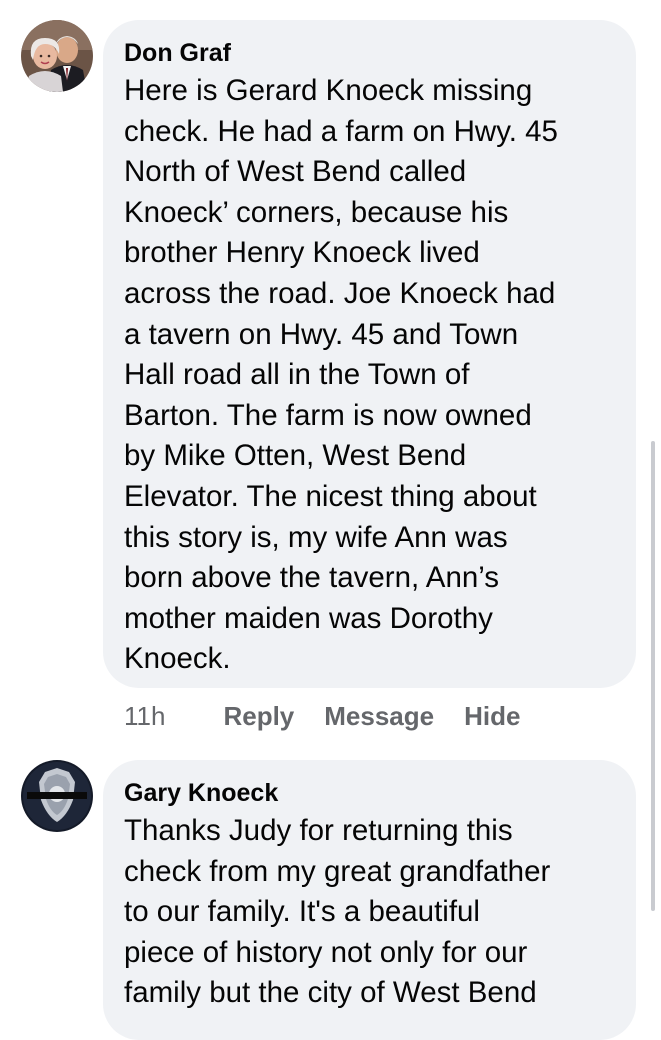 This screenshot has width=661, height=1040. I want to click on hide-button: Hide, so click(492, 716).